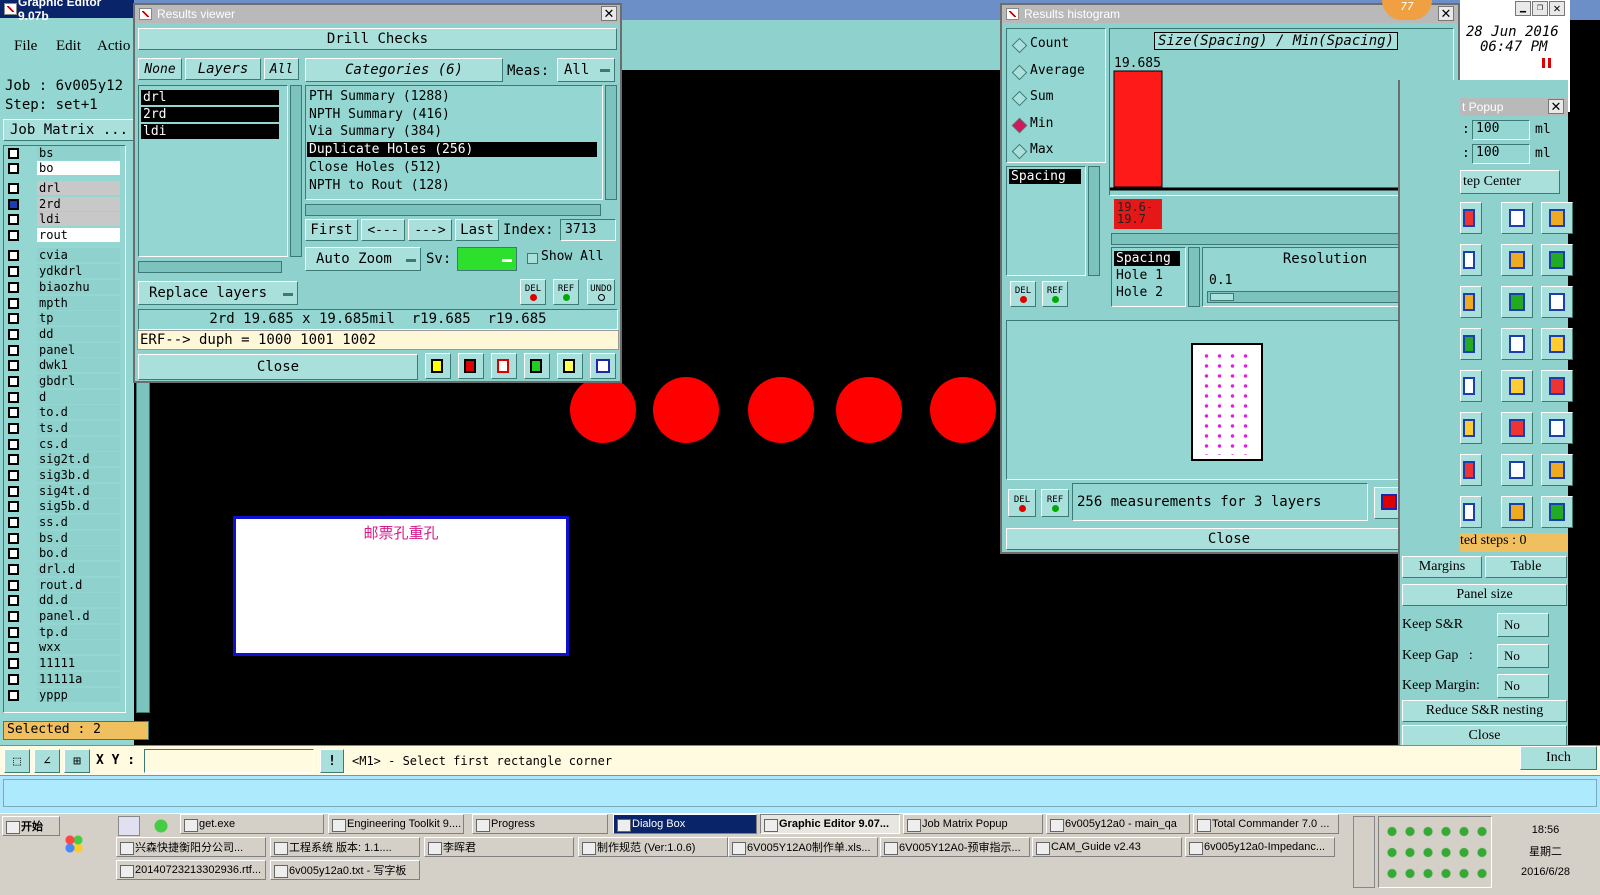 This screenshot has width=1600, height=895. I want to click on keep-gap-dropdown: No, so click(1523, 656).